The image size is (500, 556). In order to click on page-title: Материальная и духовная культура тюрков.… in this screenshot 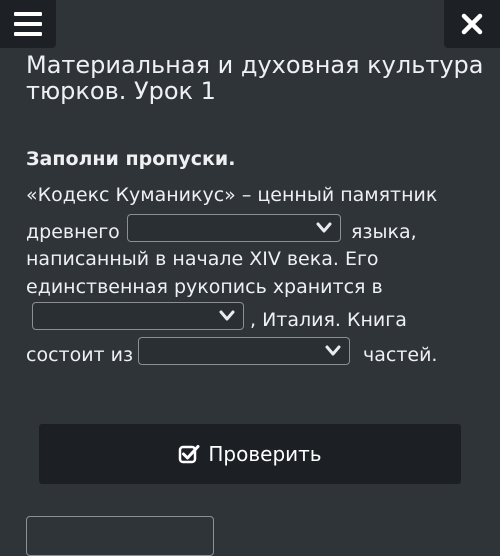, I will do `click(255, 78)`.